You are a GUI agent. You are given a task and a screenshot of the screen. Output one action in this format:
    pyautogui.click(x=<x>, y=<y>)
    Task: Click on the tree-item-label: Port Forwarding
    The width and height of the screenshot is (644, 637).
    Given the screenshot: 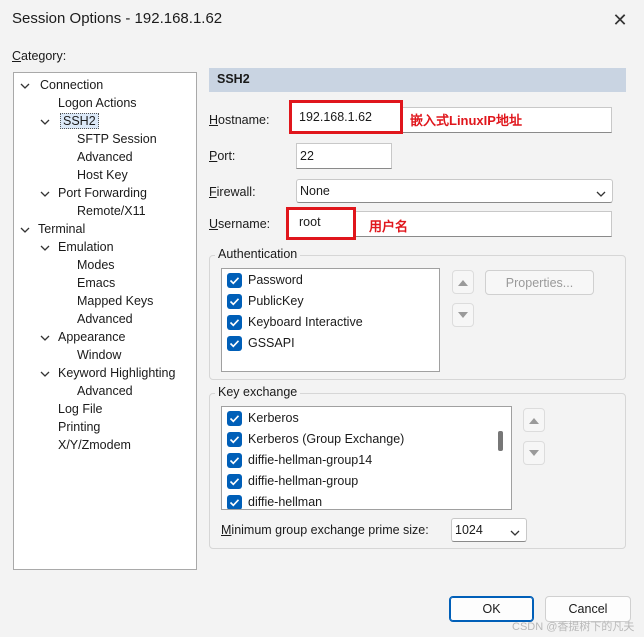 What is the action you would take?
    pyautogui.click(x=102, y=193)
    